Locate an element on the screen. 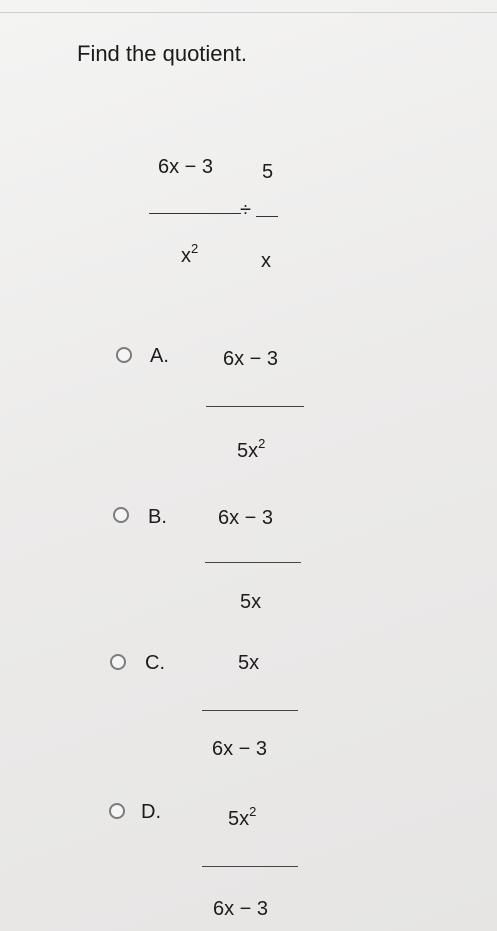  term1-fraction-bar is located at coordinates (195, 213).